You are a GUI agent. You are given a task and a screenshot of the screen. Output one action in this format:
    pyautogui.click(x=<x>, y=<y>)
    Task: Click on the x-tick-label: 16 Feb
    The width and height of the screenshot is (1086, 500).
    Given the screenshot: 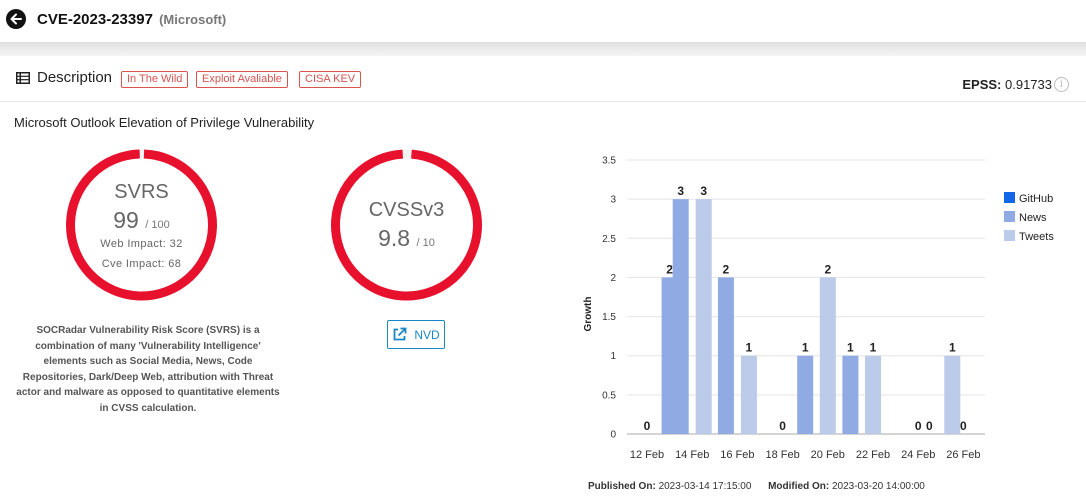 What is the action you would take?
    pyautogui.click(x=737, y=455)
    